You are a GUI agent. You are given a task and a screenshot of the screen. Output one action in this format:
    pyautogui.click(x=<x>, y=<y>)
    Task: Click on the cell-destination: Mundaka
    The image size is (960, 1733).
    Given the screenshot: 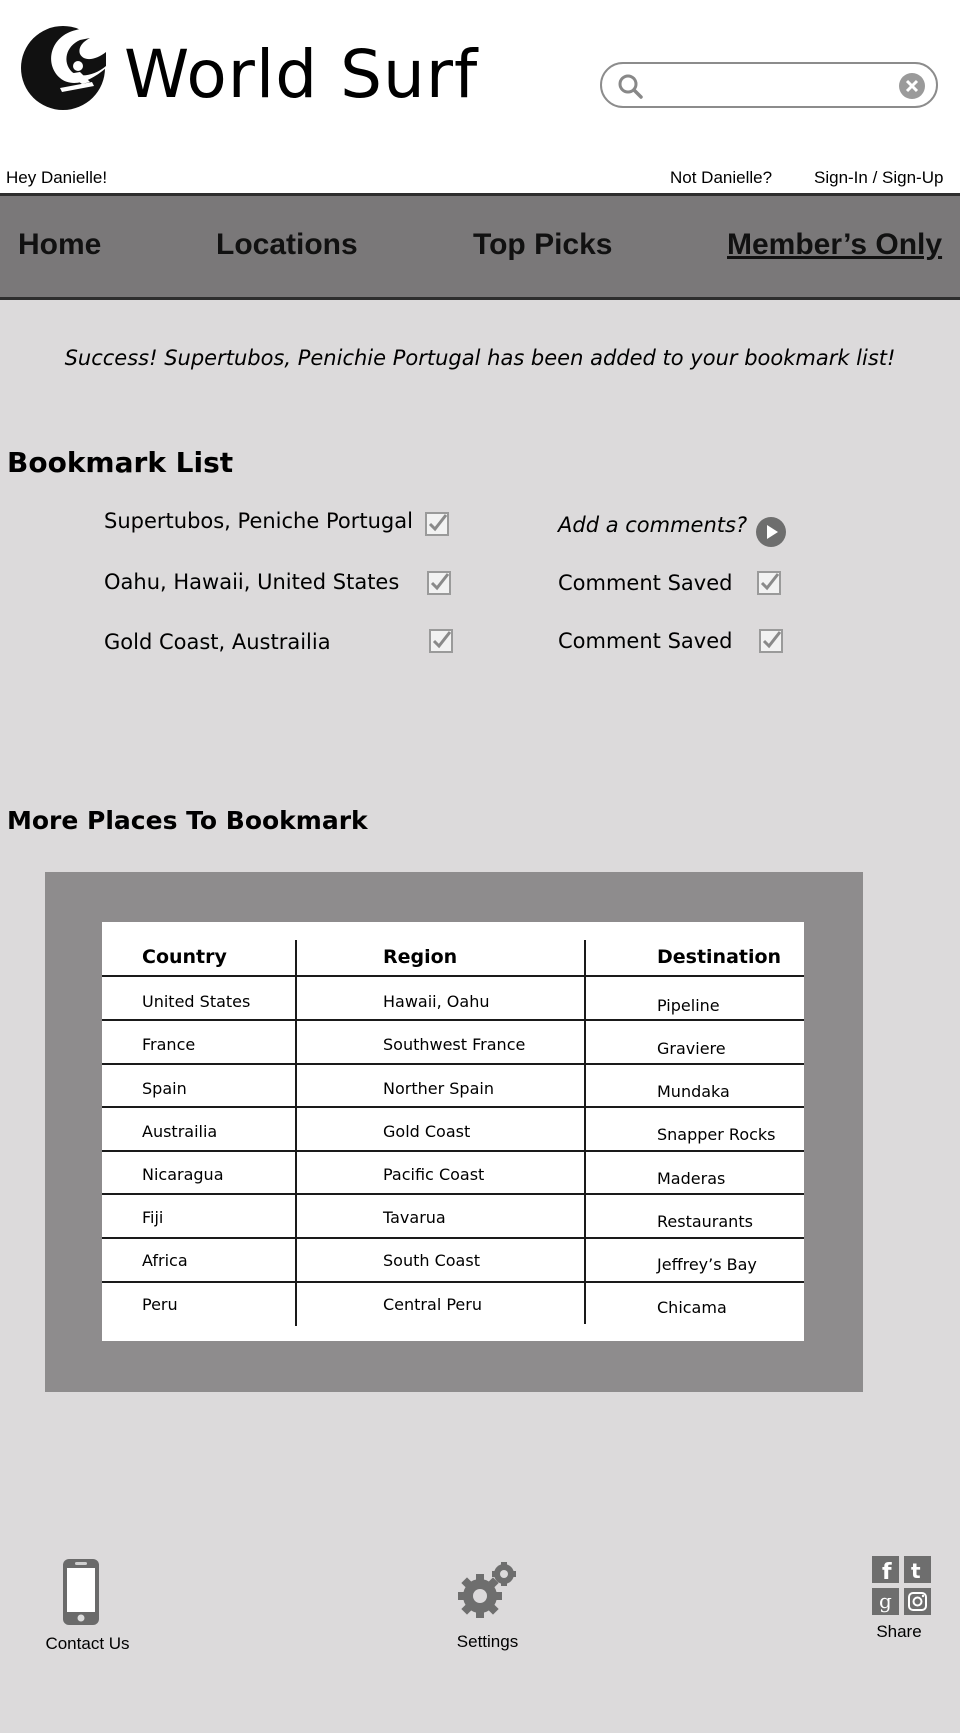 What is the action you would take?
    pyautogui.click(x=693, y=1091)
    